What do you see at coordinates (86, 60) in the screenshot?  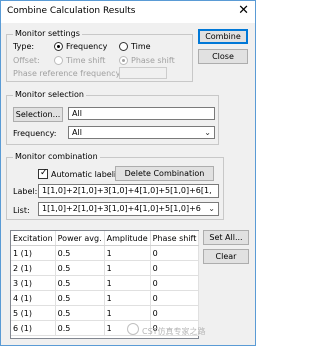 I see `offset-time-shift-label: Time shift` at bounding box center [86, 60].